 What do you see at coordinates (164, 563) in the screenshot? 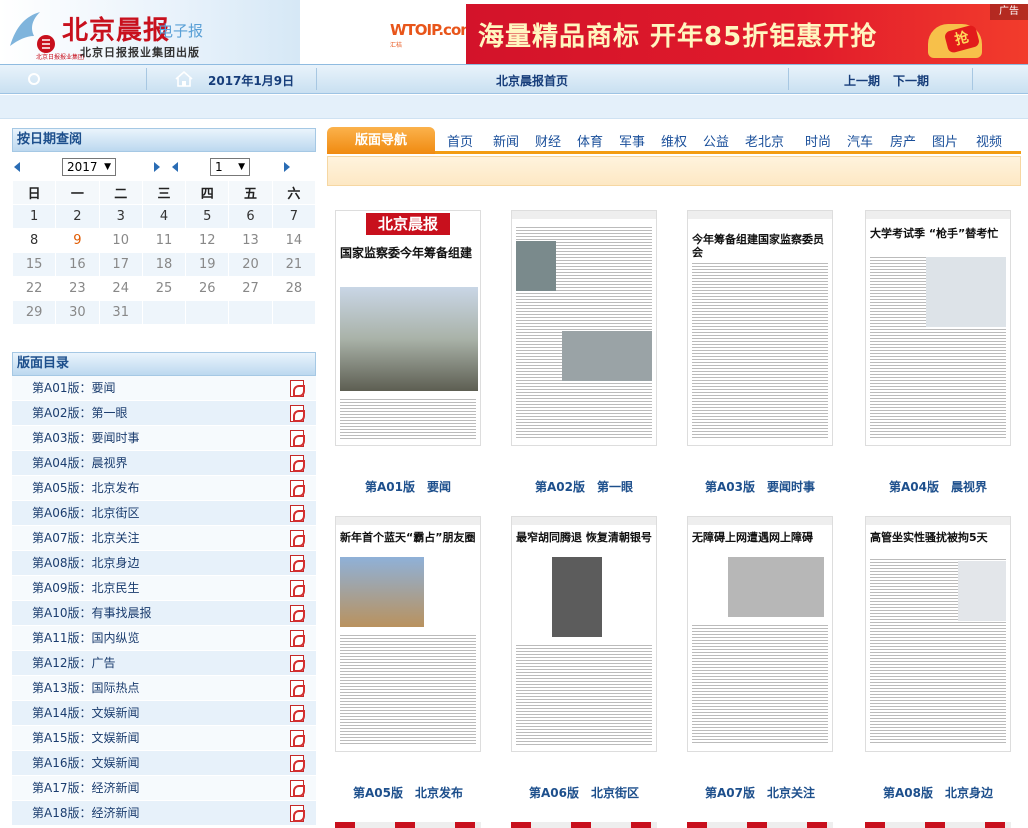
I see `page-list-item: 第A08版：北京身边` at bounding box center [164, 563].